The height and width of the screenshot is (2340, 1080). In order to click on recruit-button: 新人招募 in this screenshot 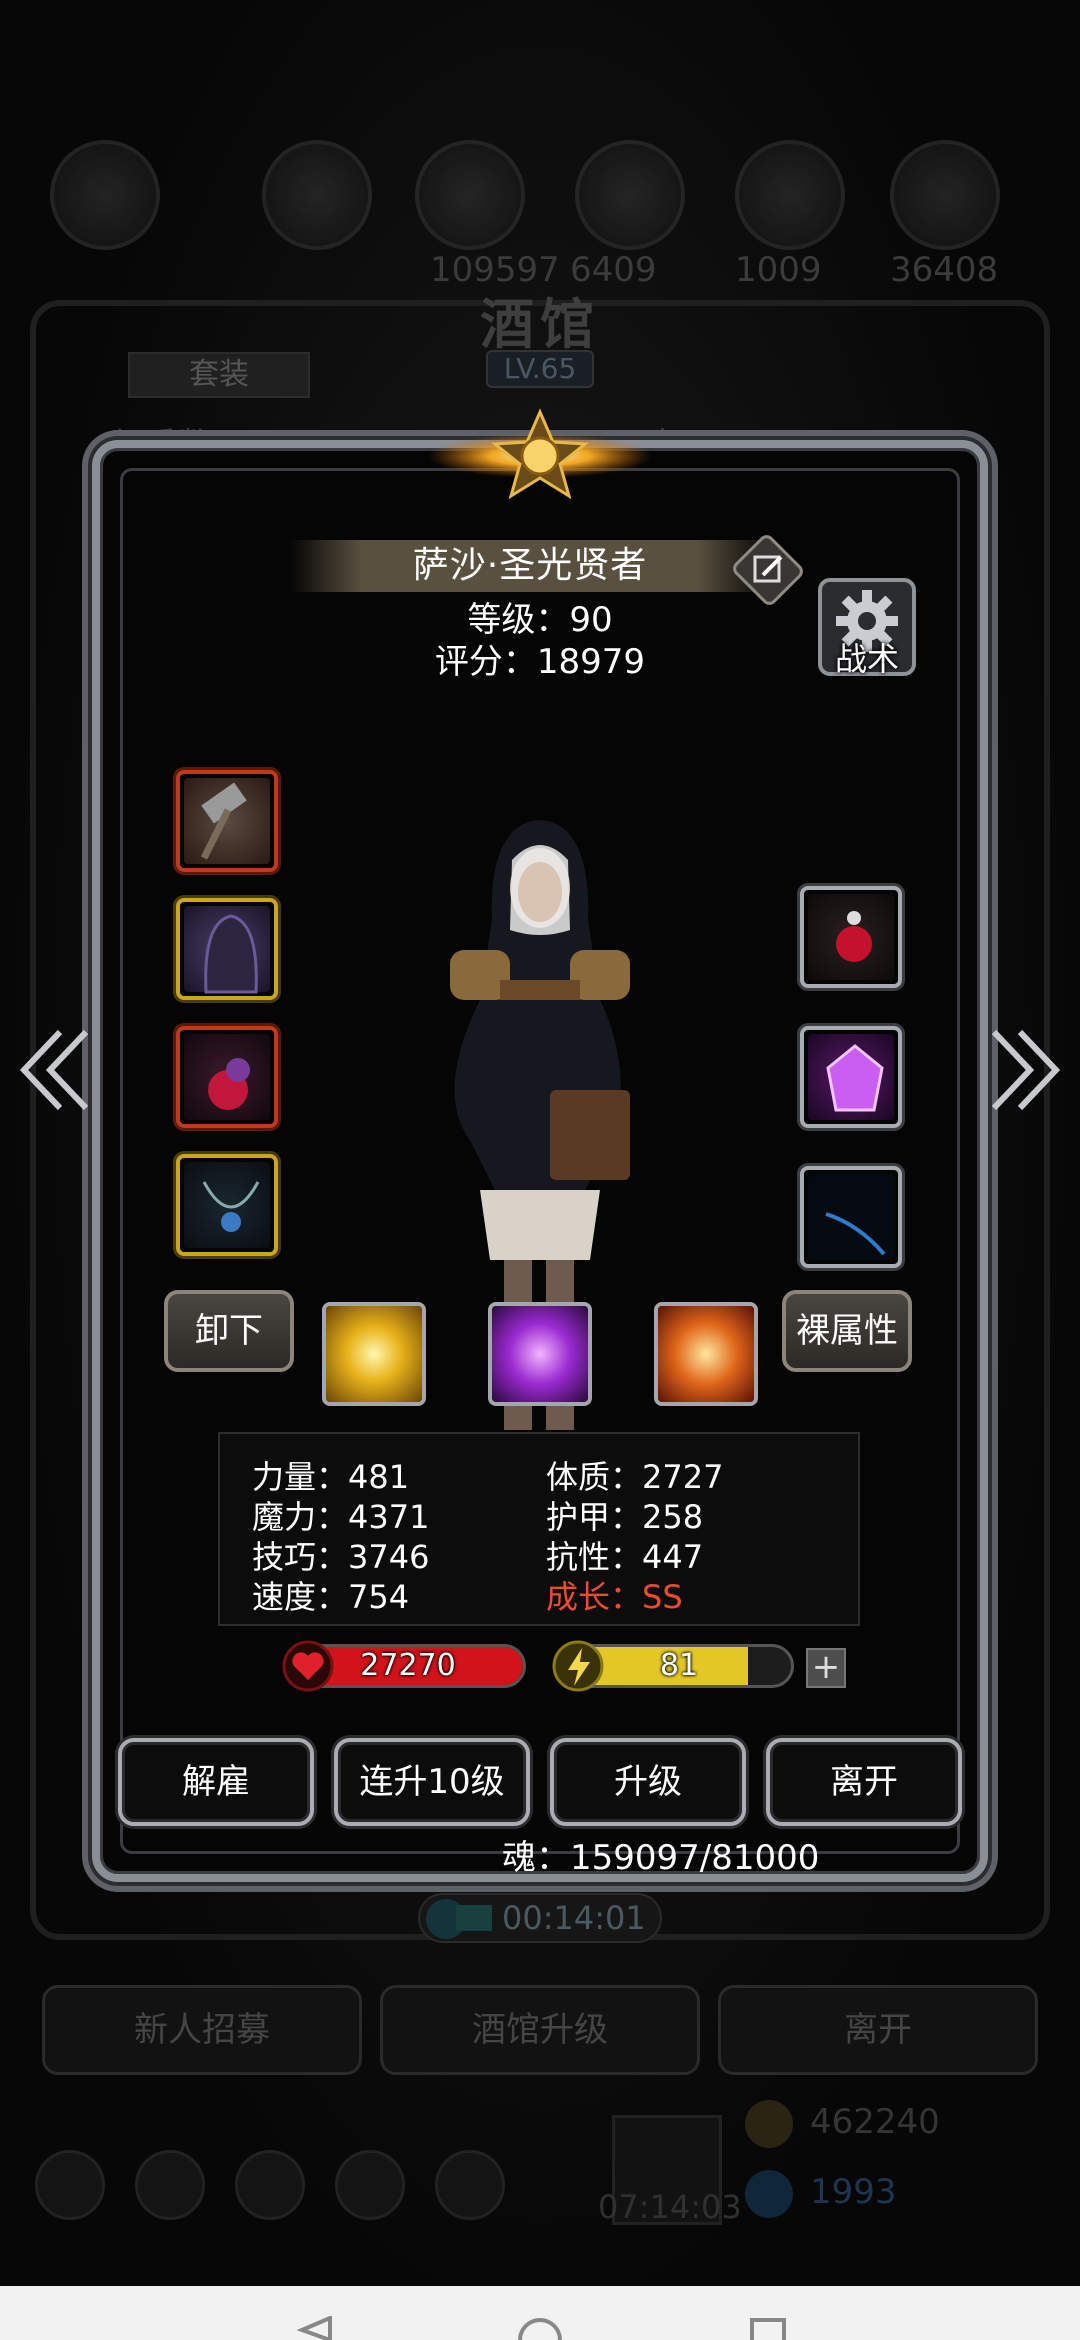, I will do `click(202, 2030)`.